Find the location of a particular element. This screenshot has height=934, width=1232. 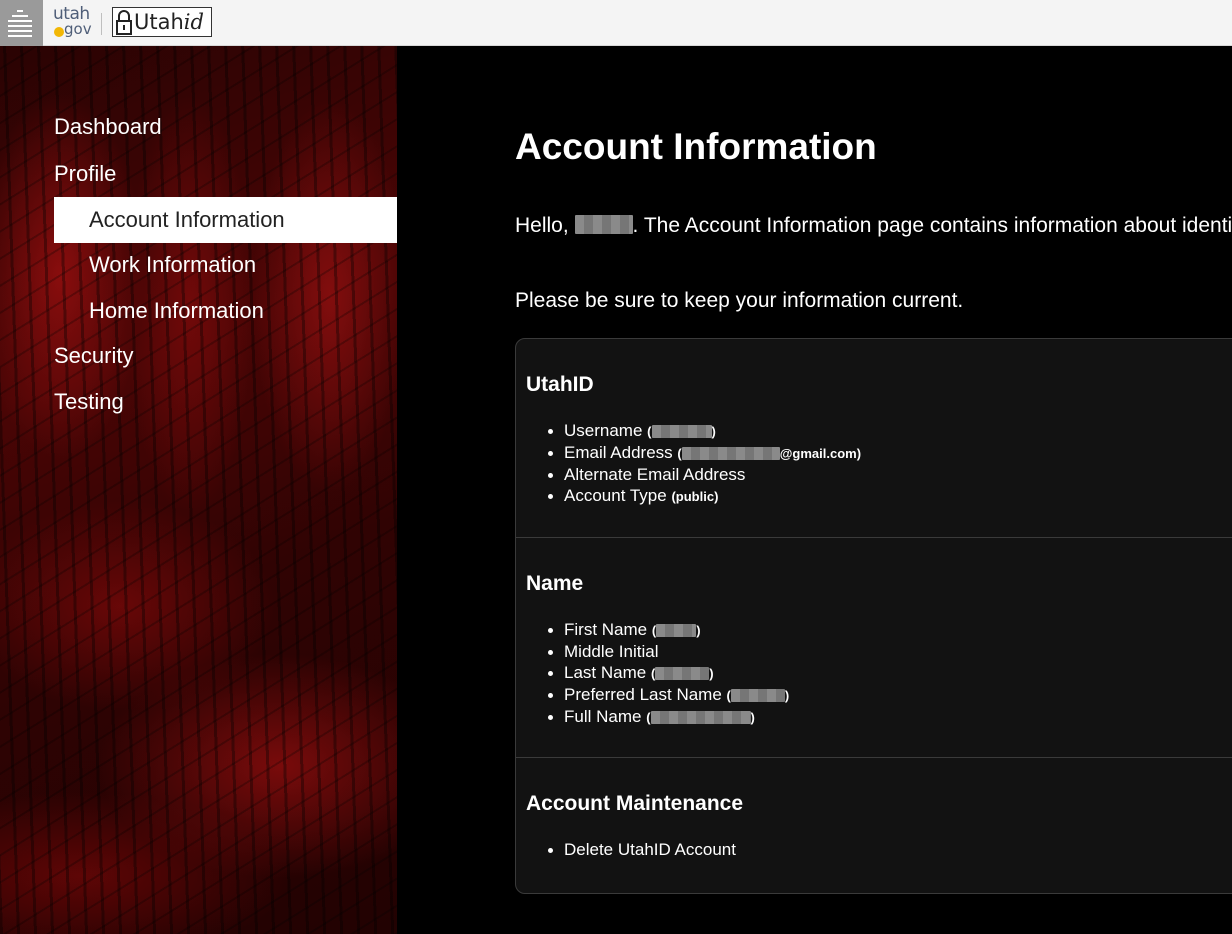

section-title: Name is located at coordinates (555, 583).